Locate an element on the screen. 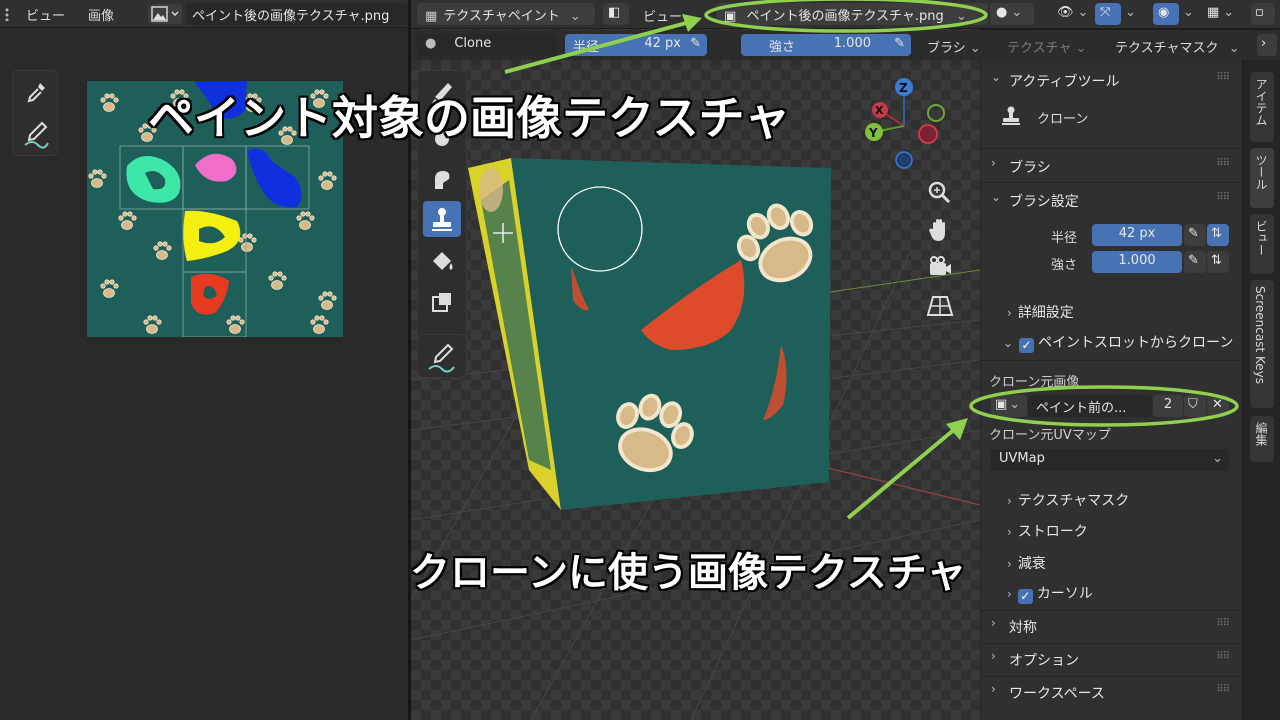  smear-icon is located at coordinates (442, 180).